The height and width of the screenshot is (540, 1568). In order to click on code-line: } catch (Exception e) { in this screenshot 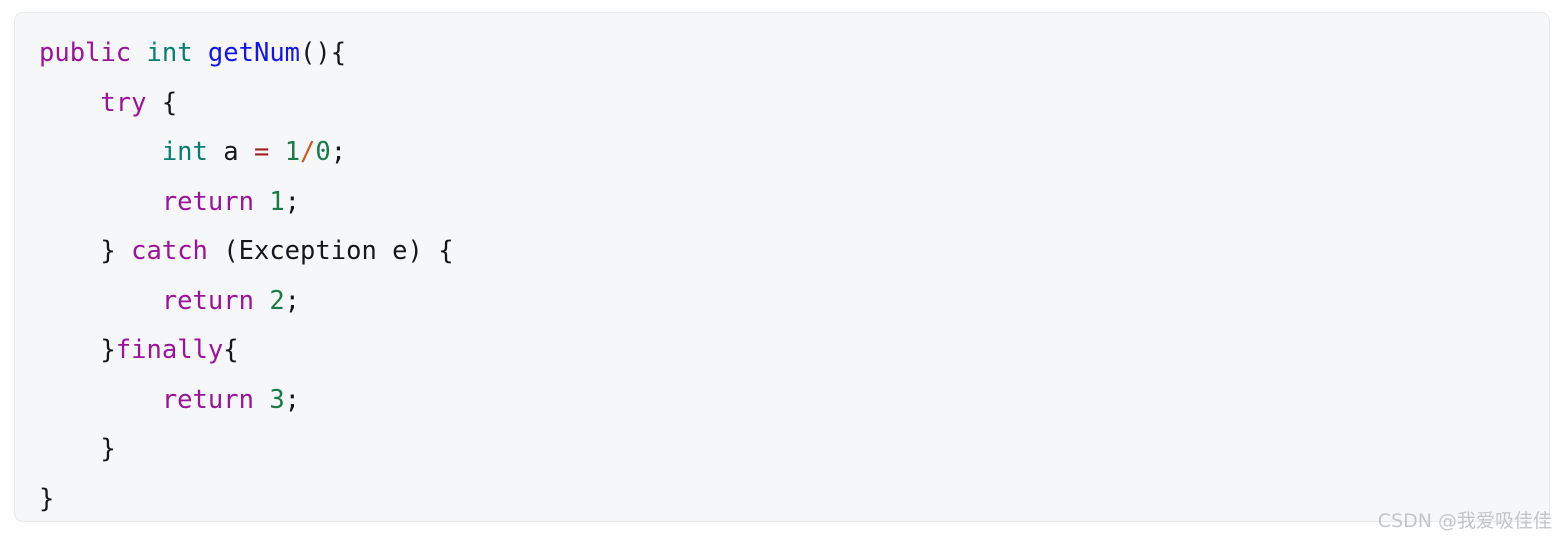, I will do `click(794, 252)`.